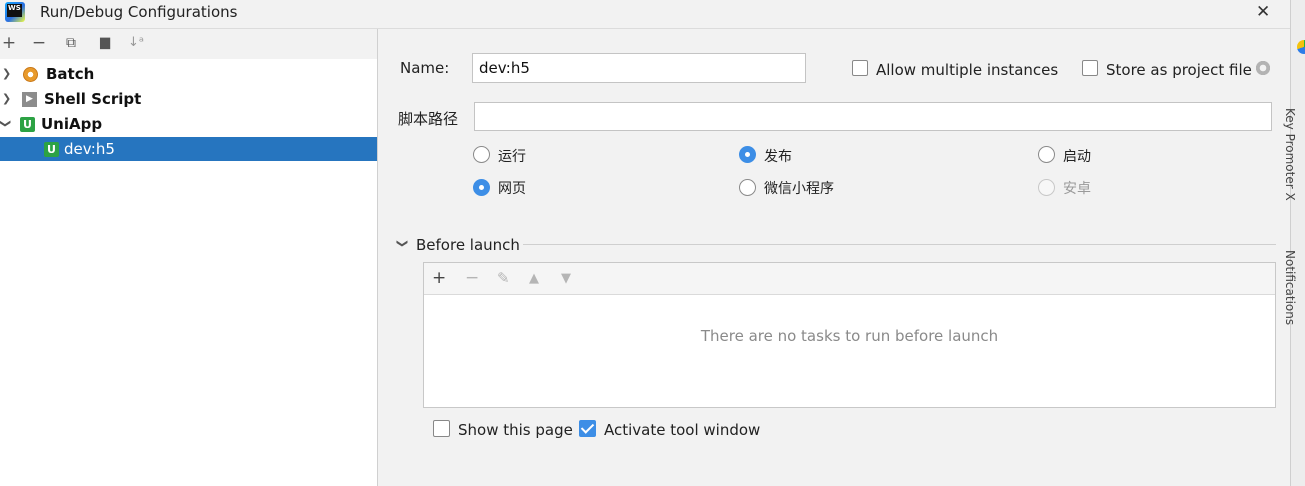 Image resolution: width=1305 pixels, height=486 pixels. What do you see at coordinates (778, 156) in the screenshot?
I see `radio-publish-label: 发布` at bounding box center [778, 156].